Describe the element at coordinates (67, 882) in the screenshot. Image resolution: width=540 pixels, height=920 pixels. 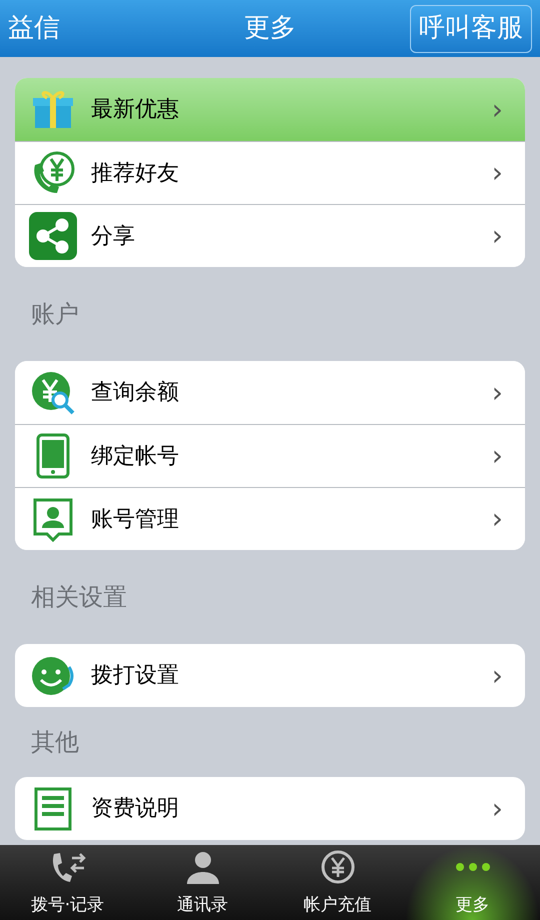
I see `tab: 拨号·记录` at that location.